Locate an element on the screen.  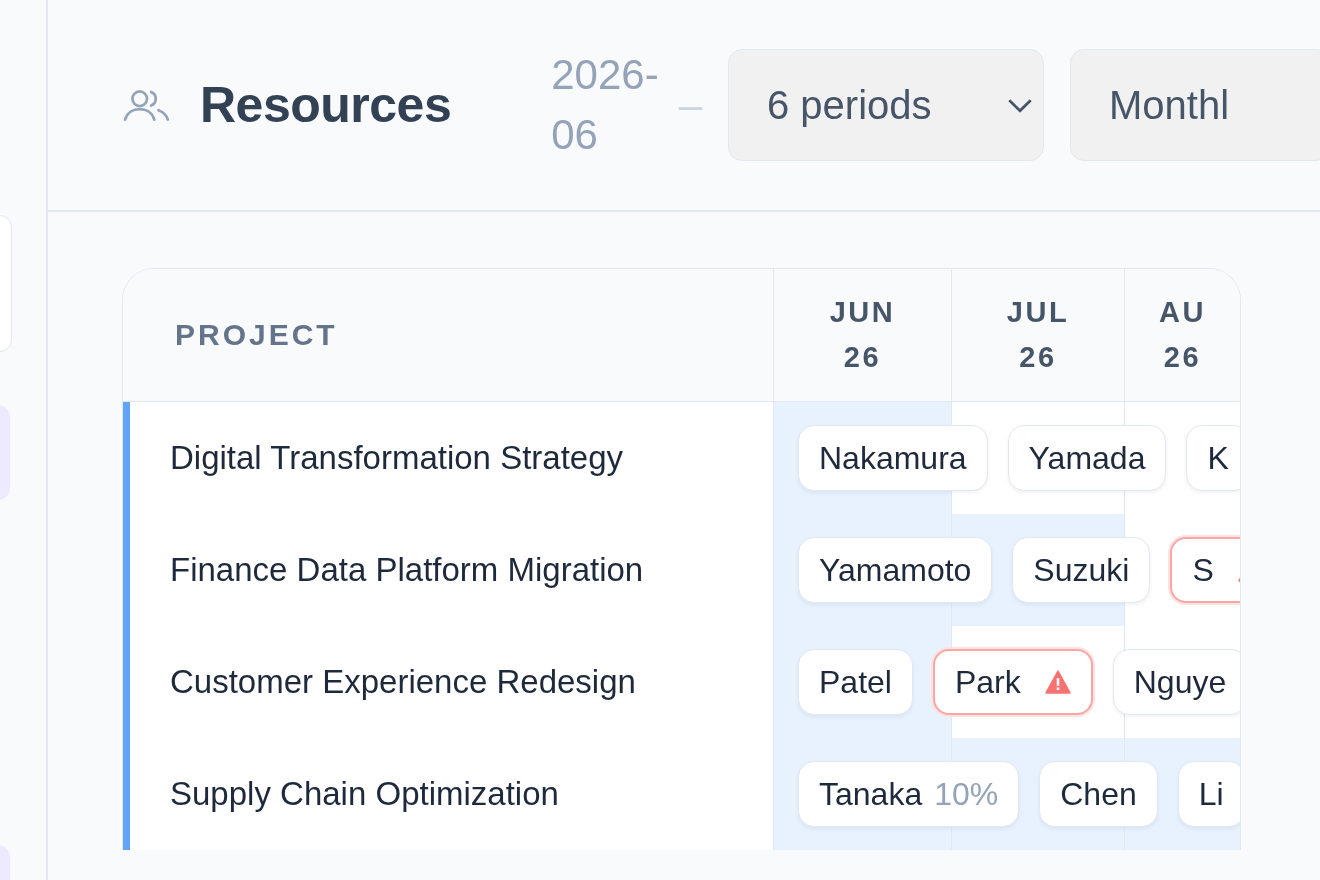
month-header: JUL 26 is located at coordinates (1037, 335).